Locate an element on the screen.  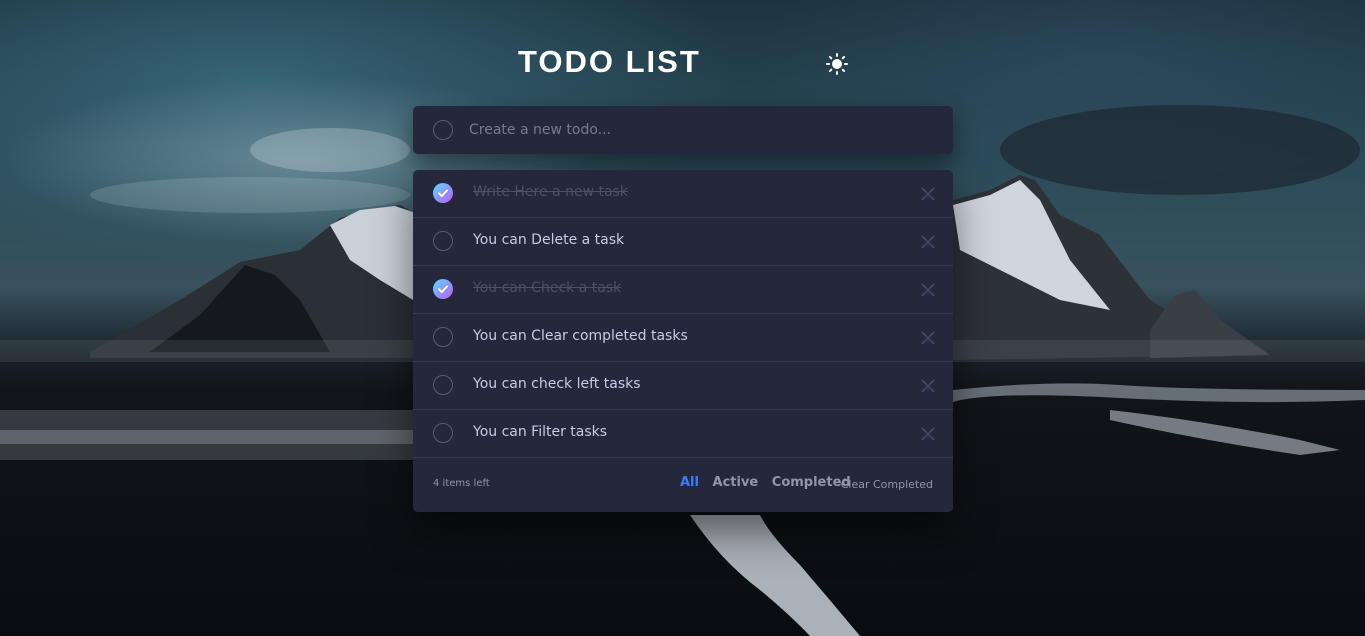
todo-item: You can Check a task is located at coordinates (683, 290).